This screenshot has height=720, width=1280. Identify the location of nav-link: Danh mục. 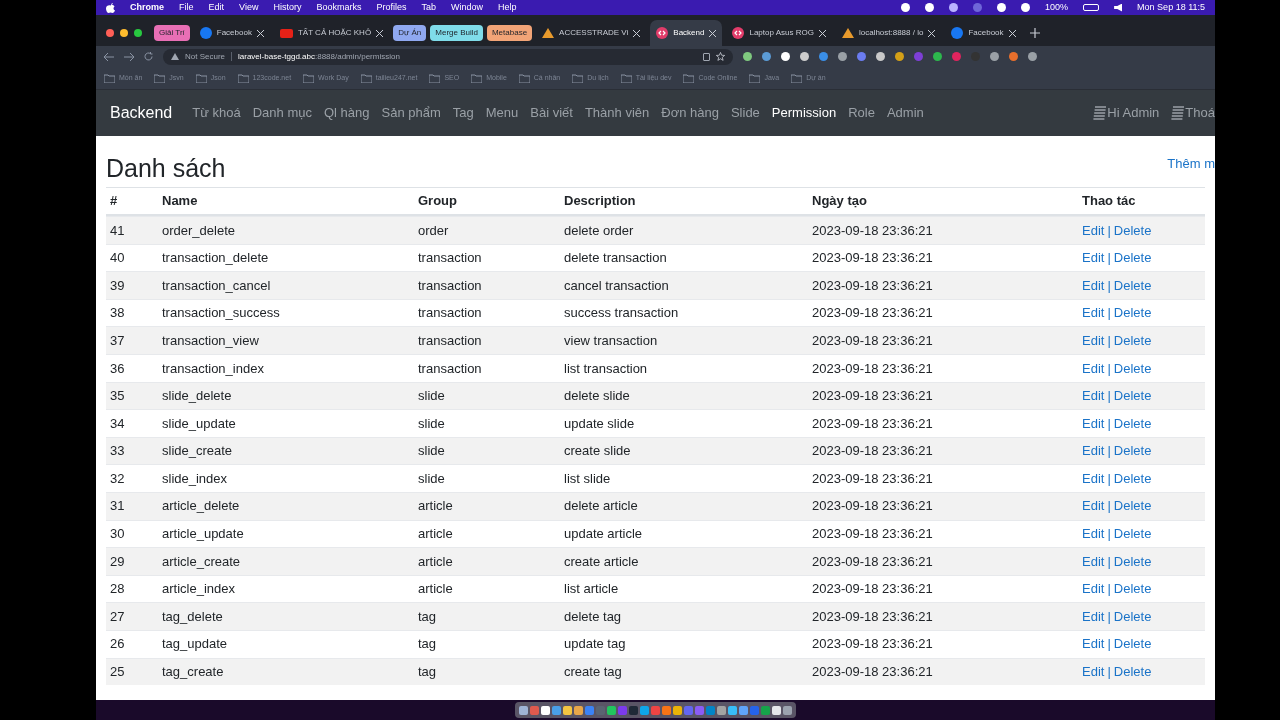
(282, 113).